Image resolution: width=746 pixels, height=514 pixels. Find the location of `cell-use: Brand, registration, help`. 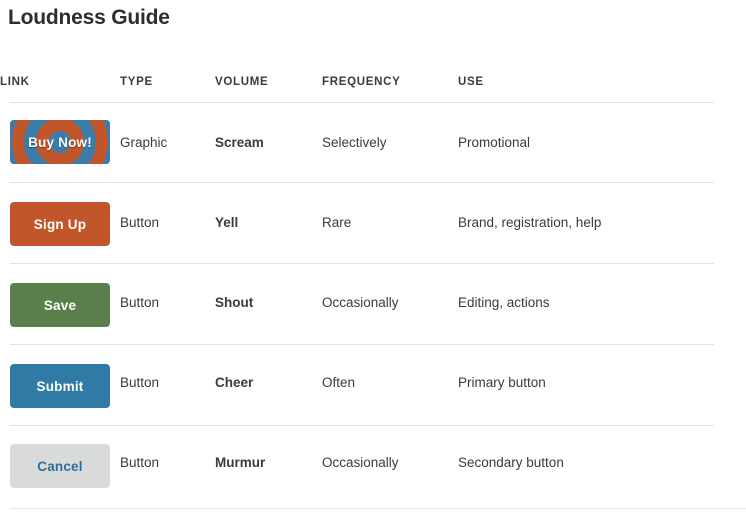

cell-use: Brand, registration, help is located at coordinates (530, 222).